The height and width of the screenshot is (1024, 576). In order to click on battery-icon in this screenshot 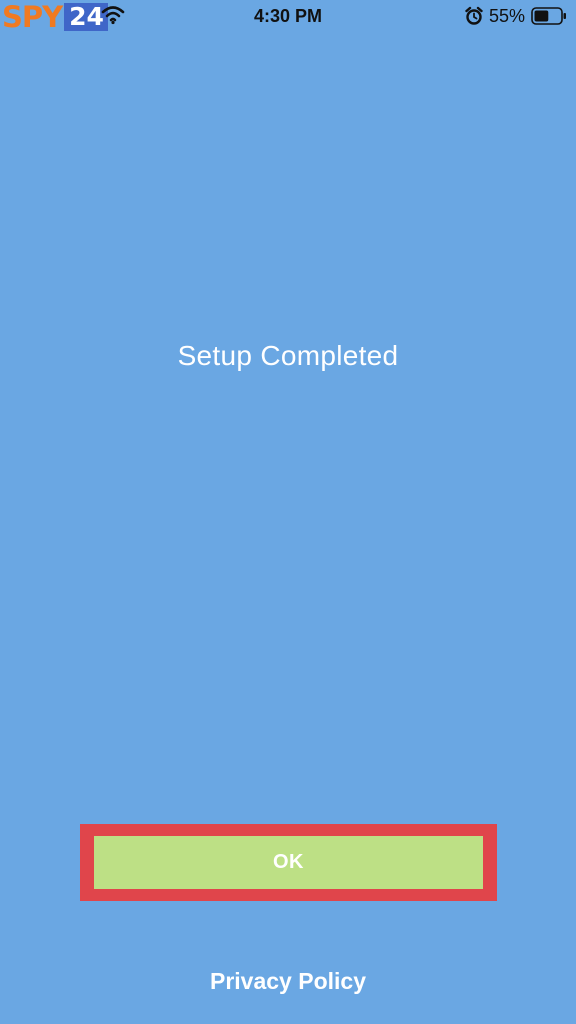, I will do `click(548, 16)`.